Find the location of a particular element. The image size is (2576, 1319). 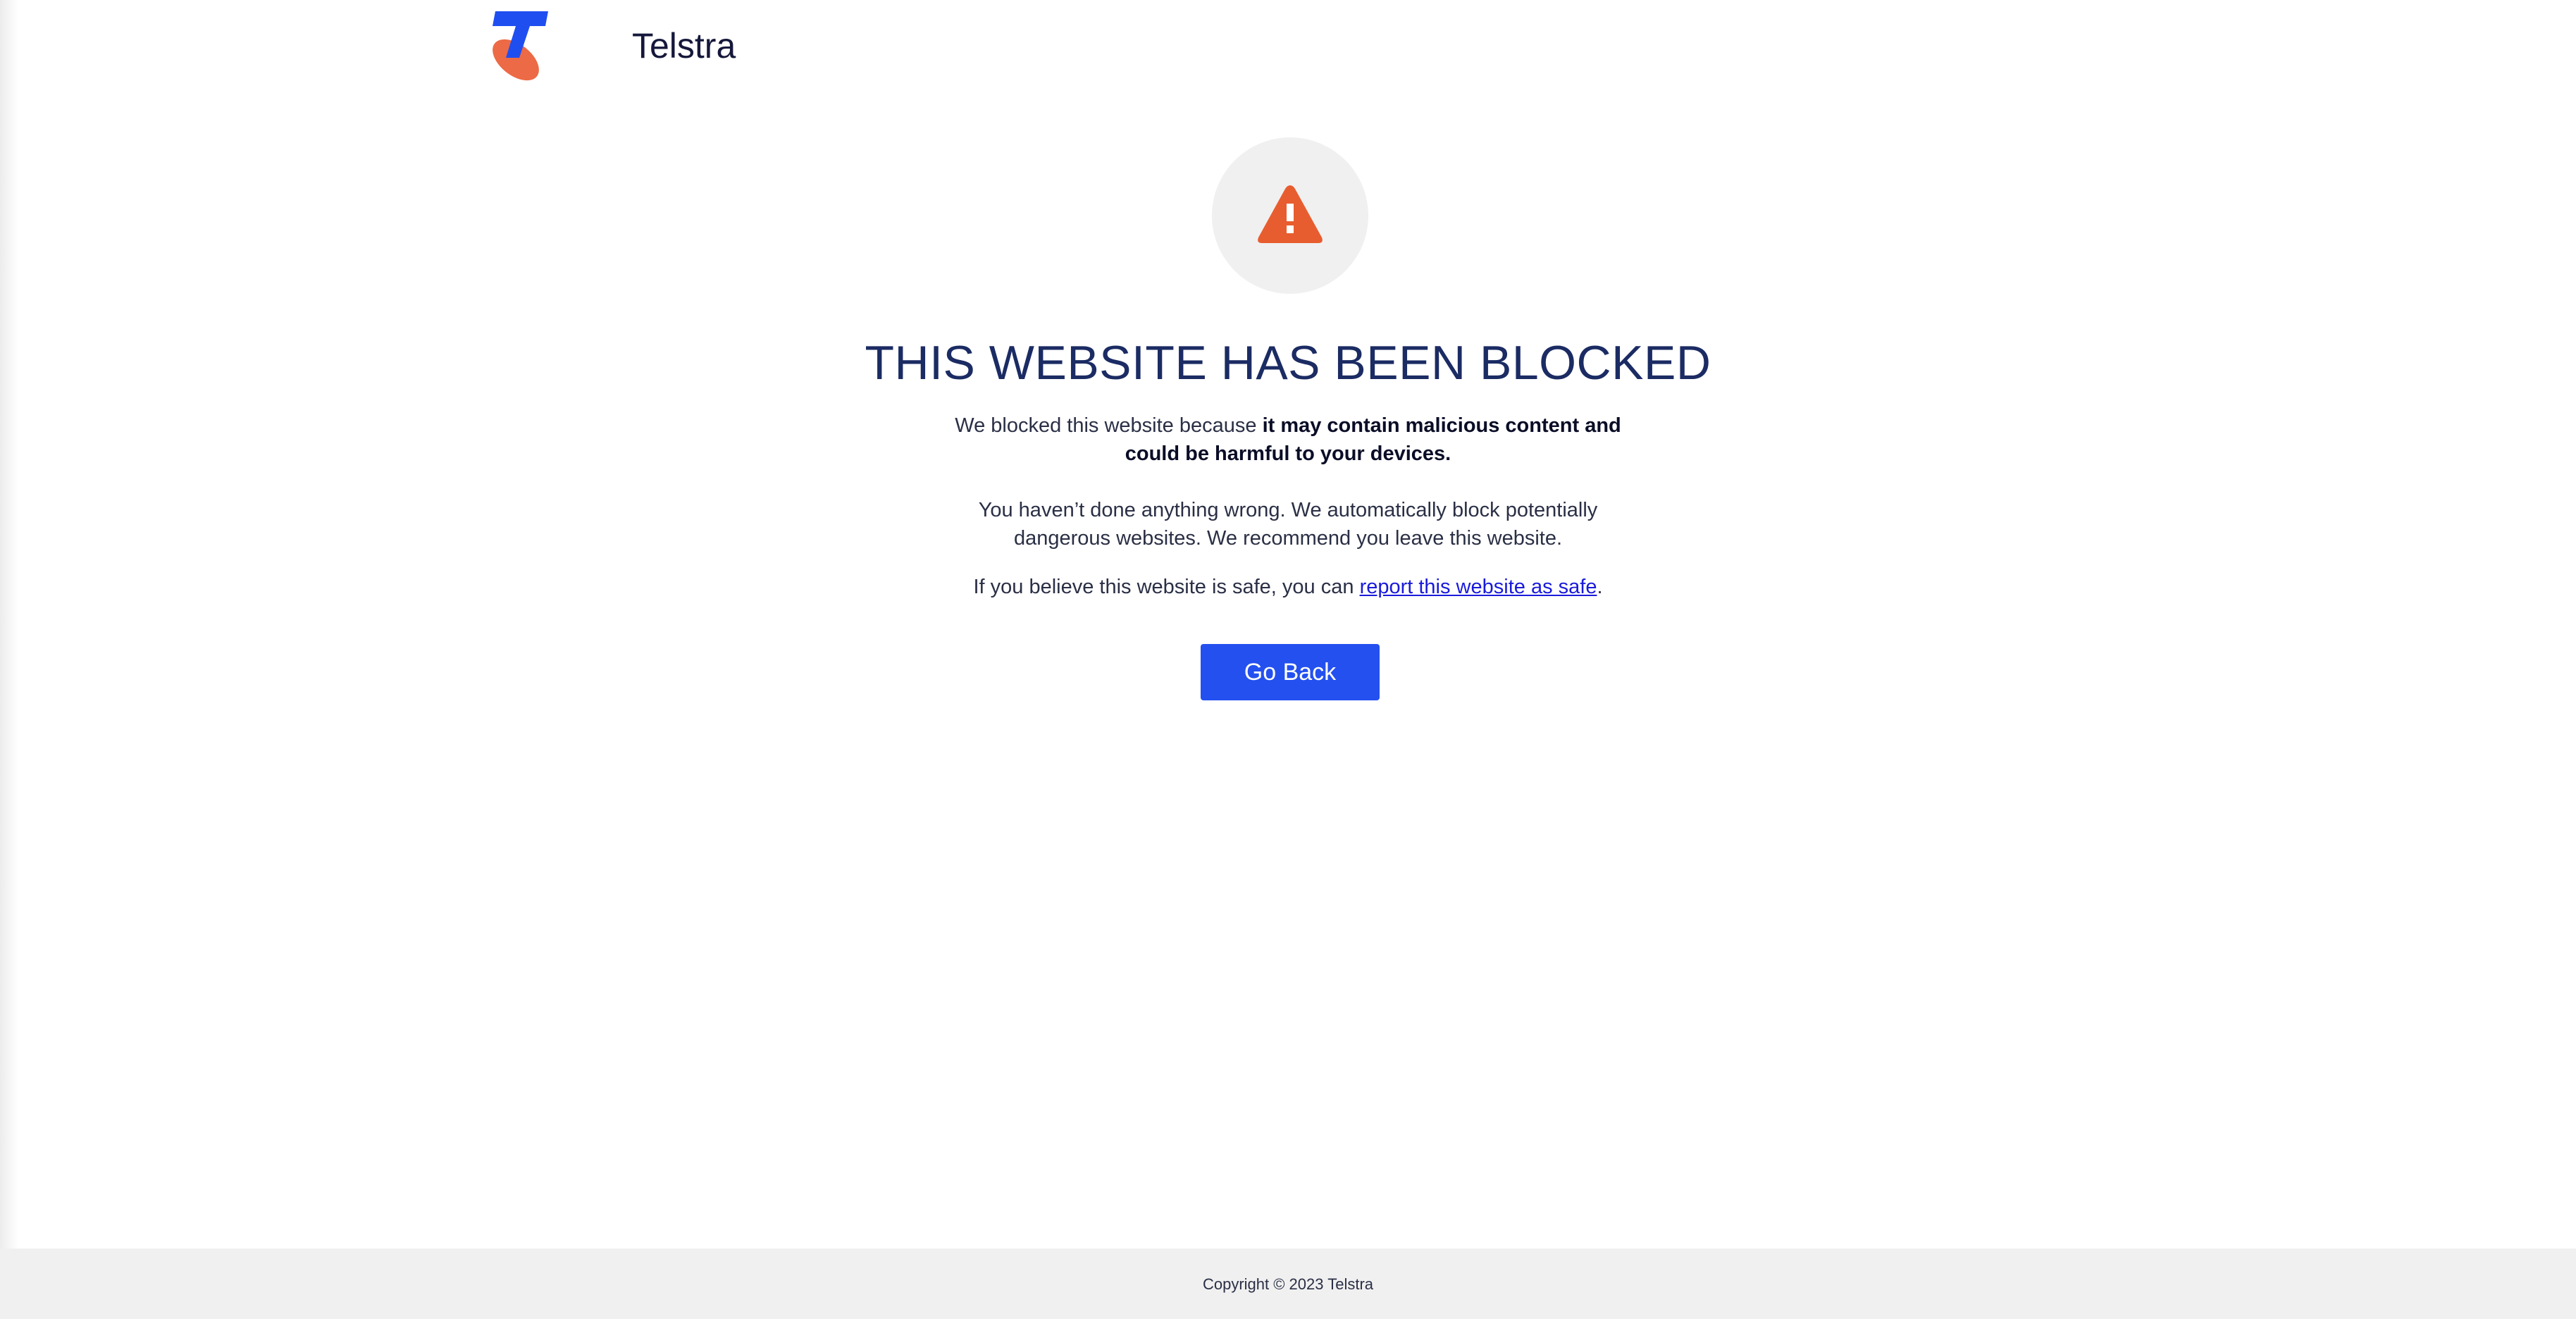

copyright-text: Copyright © 2023 Telstra is located at coordinates (1288, 1284).